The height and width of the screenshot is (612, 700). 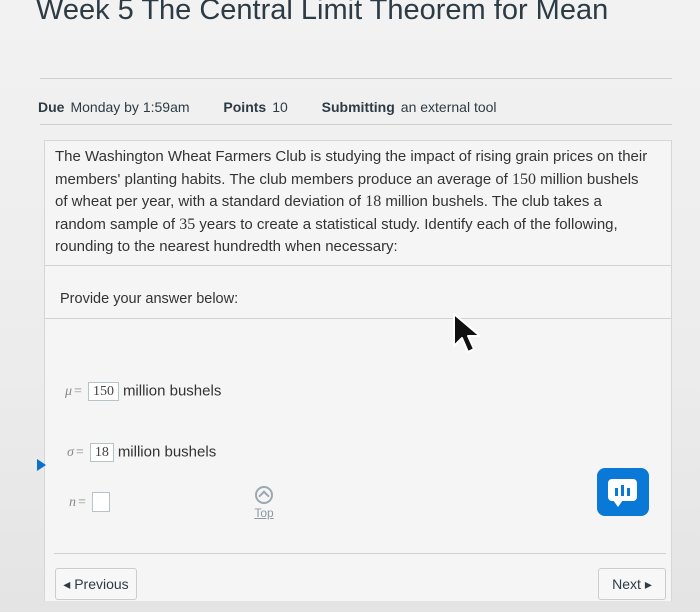 What do you see at coordinates (51, 107) in the screenshot?
I see `due-label: Due` at bounding box center [51, 107].